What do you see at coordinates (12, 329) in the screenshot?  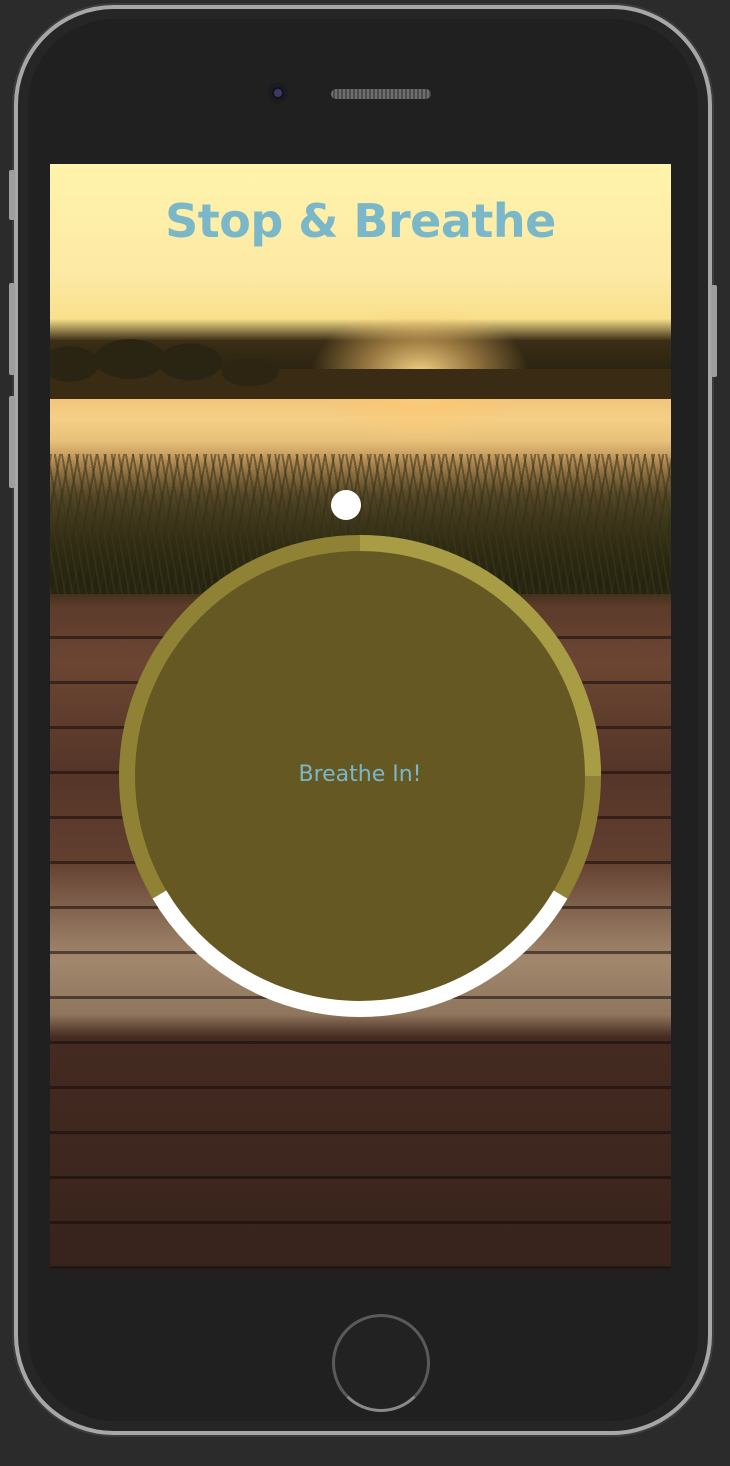 I see `volume-up-button` at bounding box center [12, 329].